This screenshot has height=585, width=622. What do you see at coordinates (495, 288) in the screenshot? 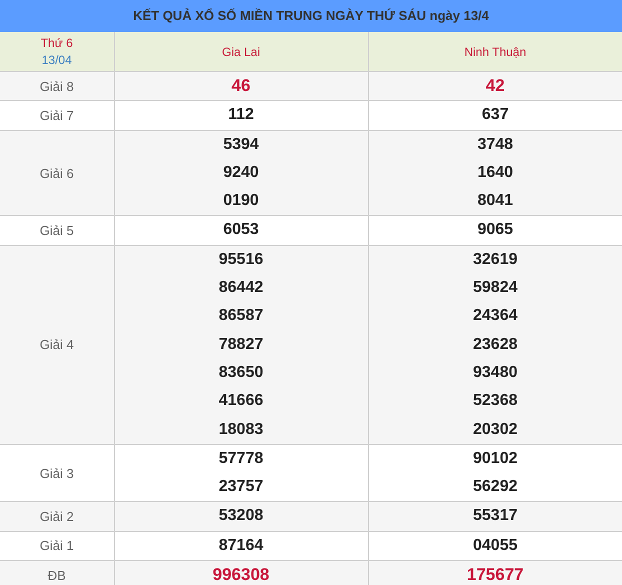
I see `lottery-number: 59824` at bounding box center [495, 288].